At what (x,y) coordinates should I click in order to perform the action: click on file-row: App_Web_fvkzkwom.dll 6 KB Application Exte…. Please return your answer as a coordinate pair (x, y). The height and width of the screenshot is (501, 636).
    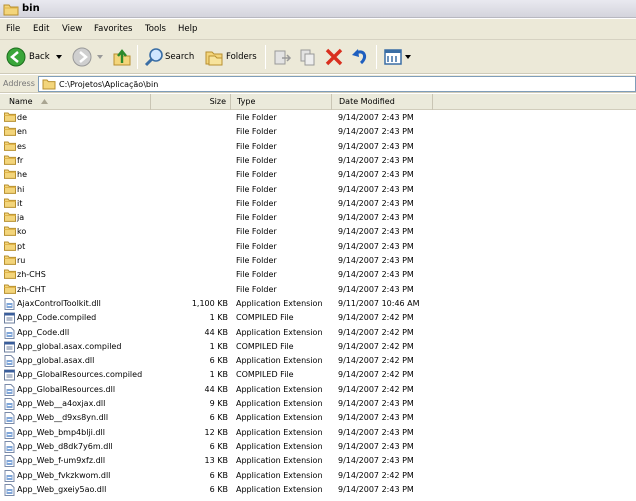
    Looking at the image, I should click on (318, 476).